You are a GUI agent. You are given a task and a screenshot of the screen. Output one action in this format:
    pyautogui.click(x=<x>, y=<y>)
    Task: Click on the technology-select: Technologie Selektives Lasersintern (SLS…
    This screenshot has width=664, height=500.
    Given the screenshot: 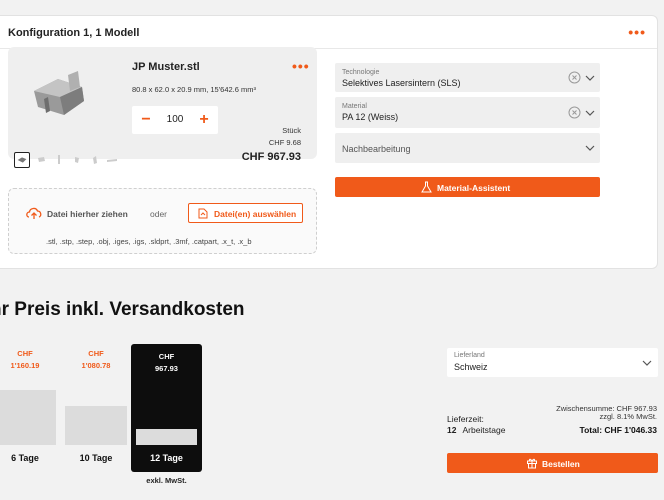 What is the action you would take?
    pyautogui.click(x=467, y=77)
    